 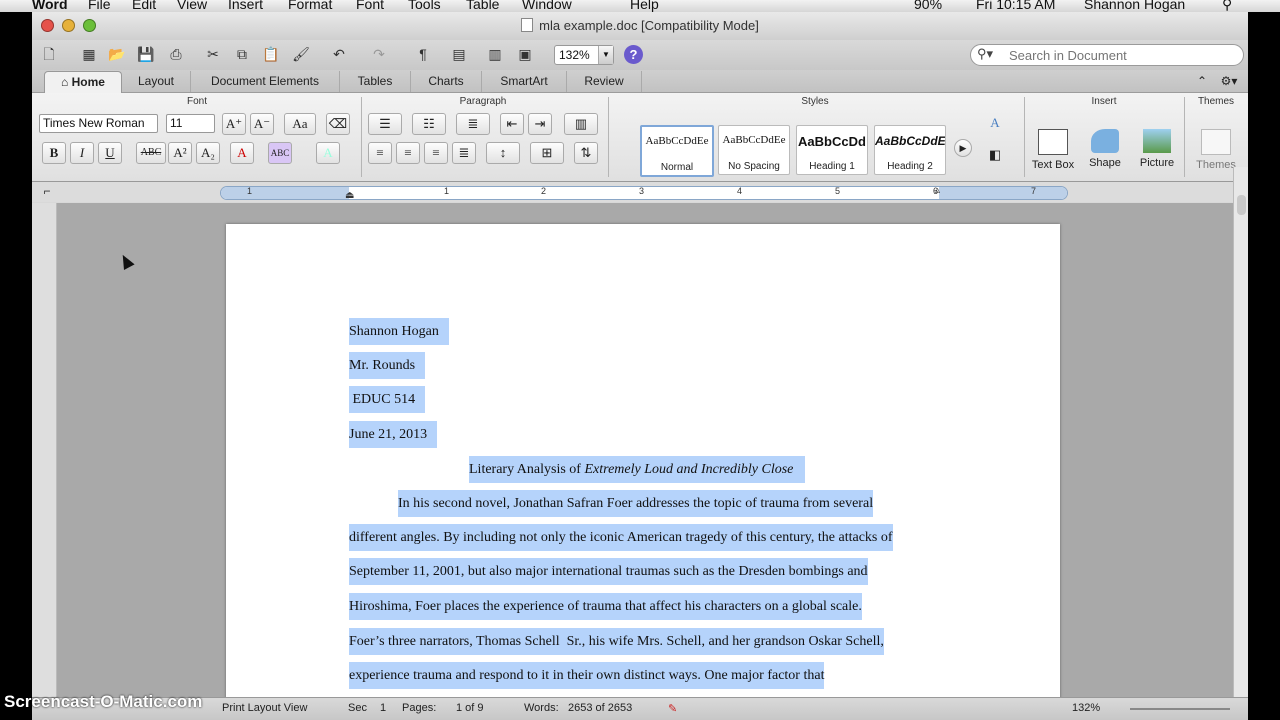 What do you see at coordinates (424, 6) in the screenshot?
I see `menu-tools: Tools` at bounding box center [424, 6].